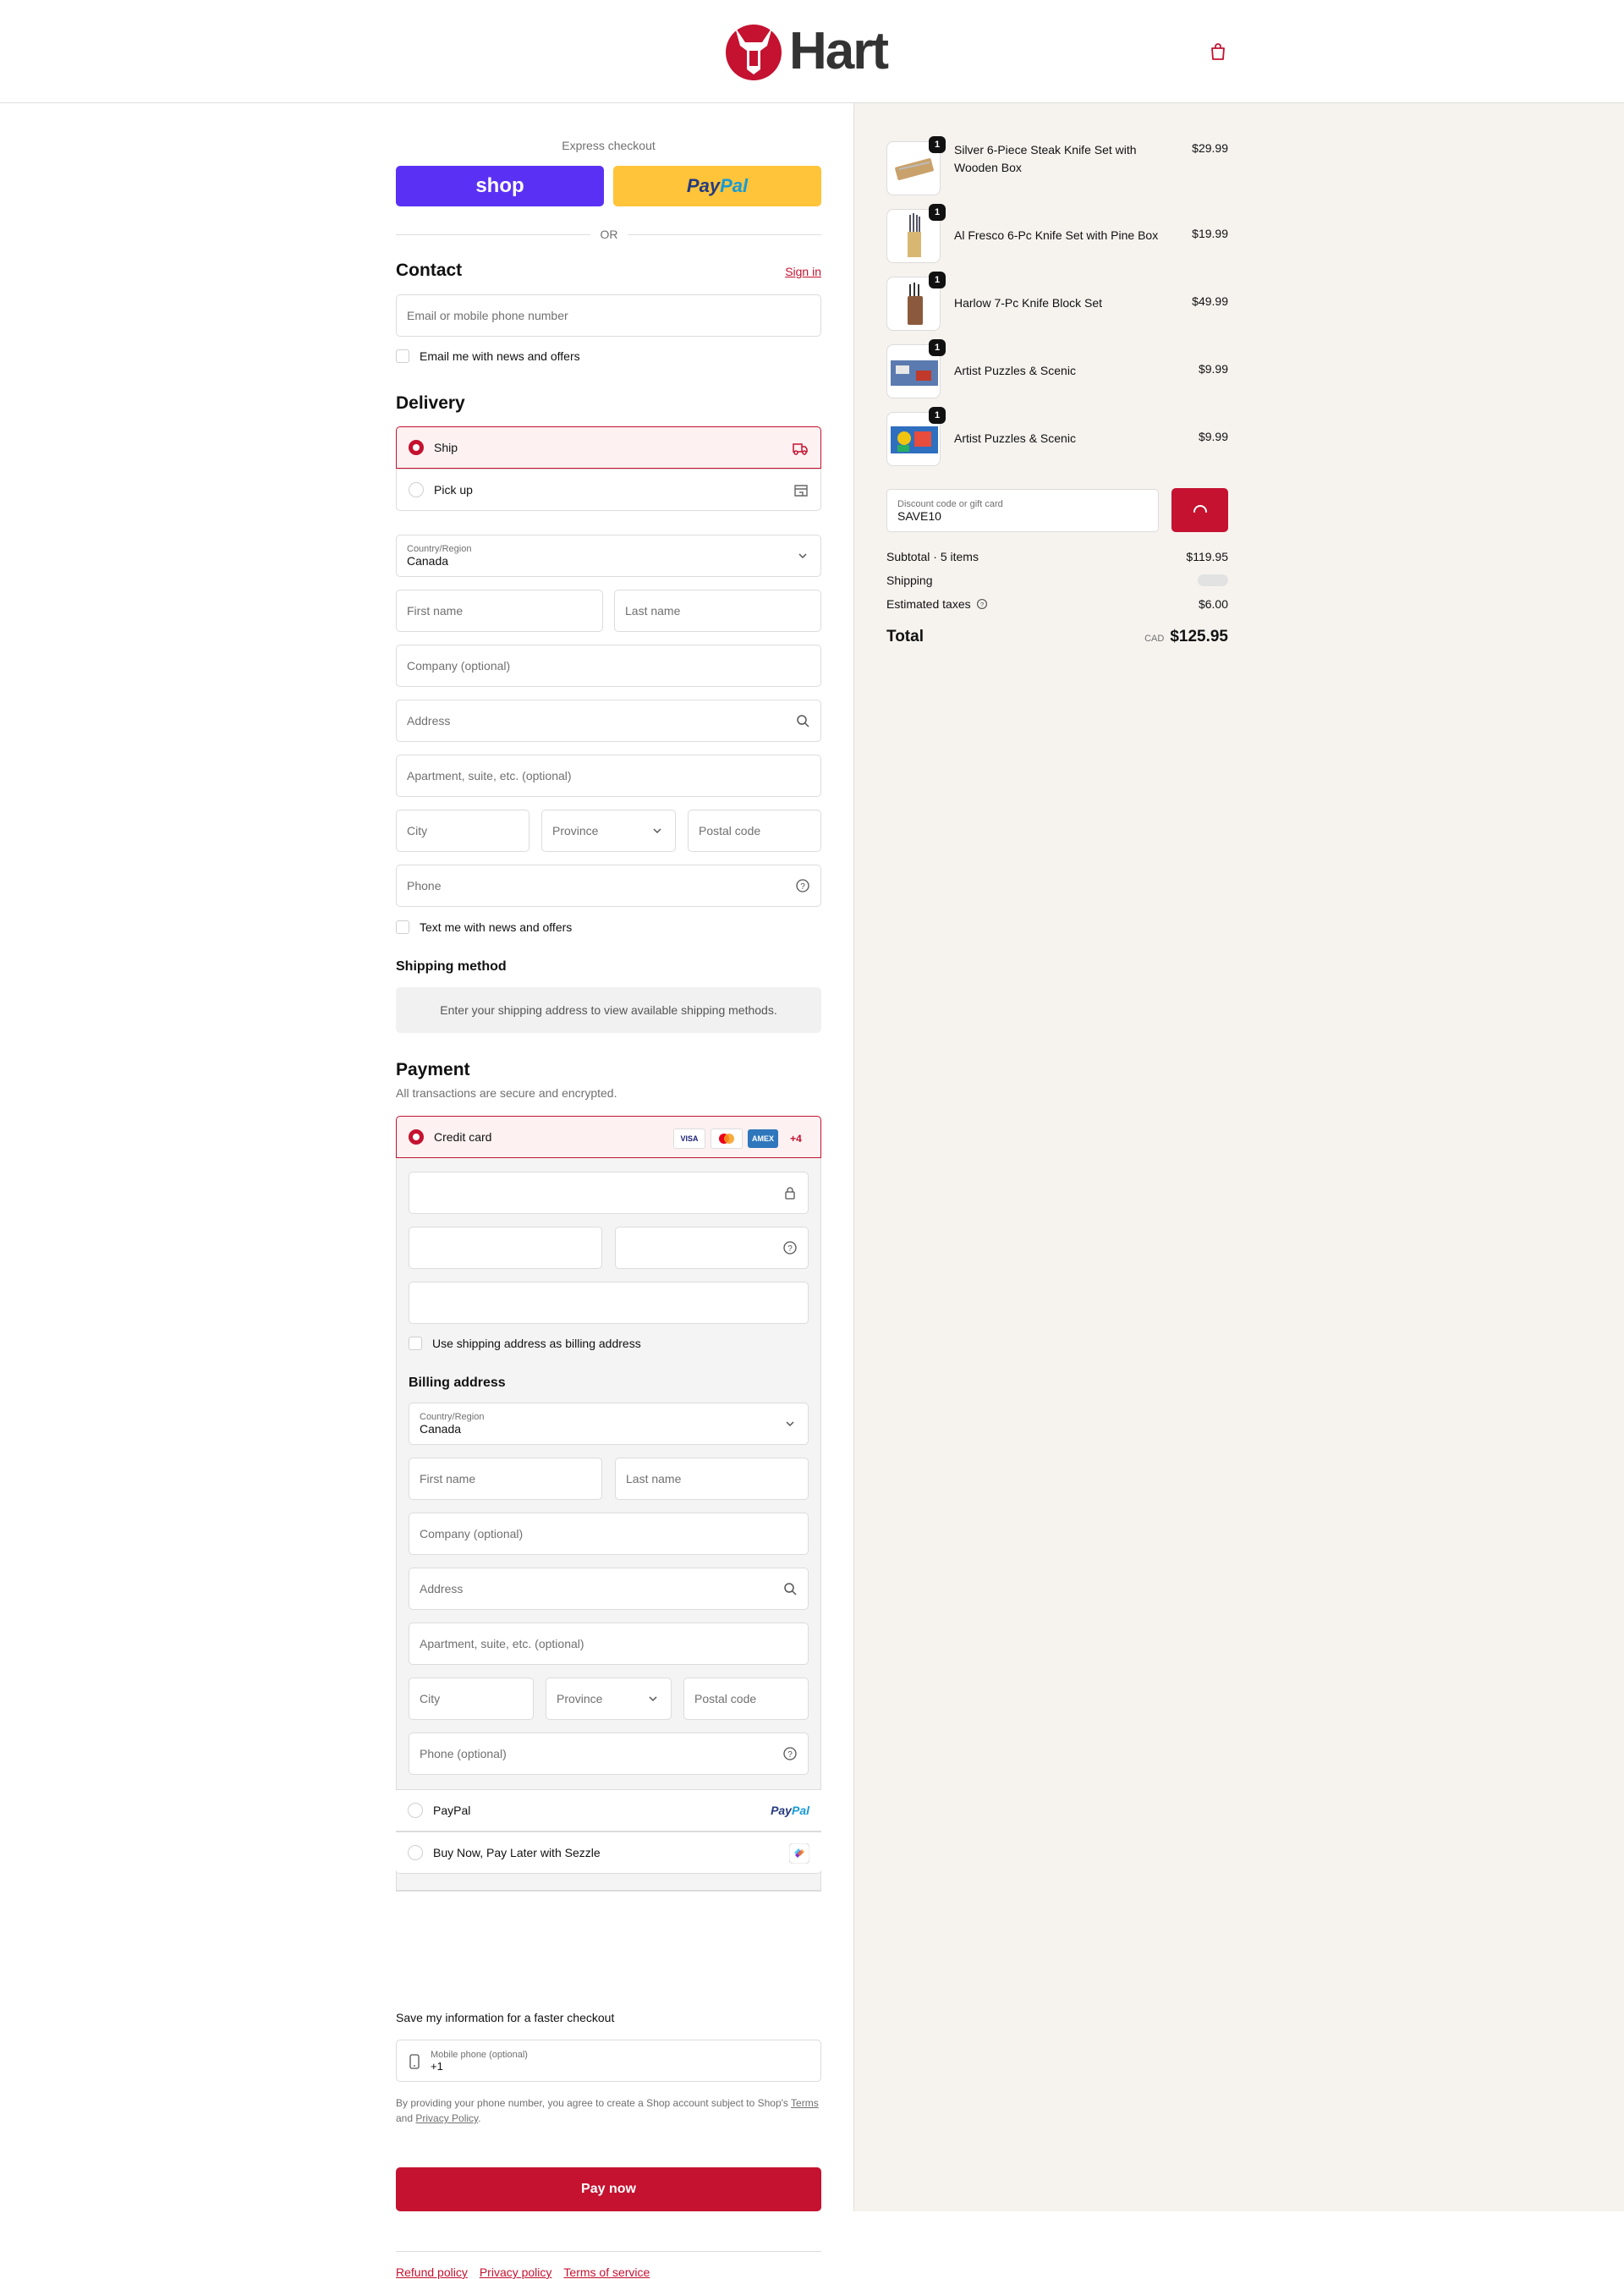  What do you see at coordinates (506, 1479) in the screenshot?
I see `billing-first-name-field: First name` at bounding box center [506, 1479].